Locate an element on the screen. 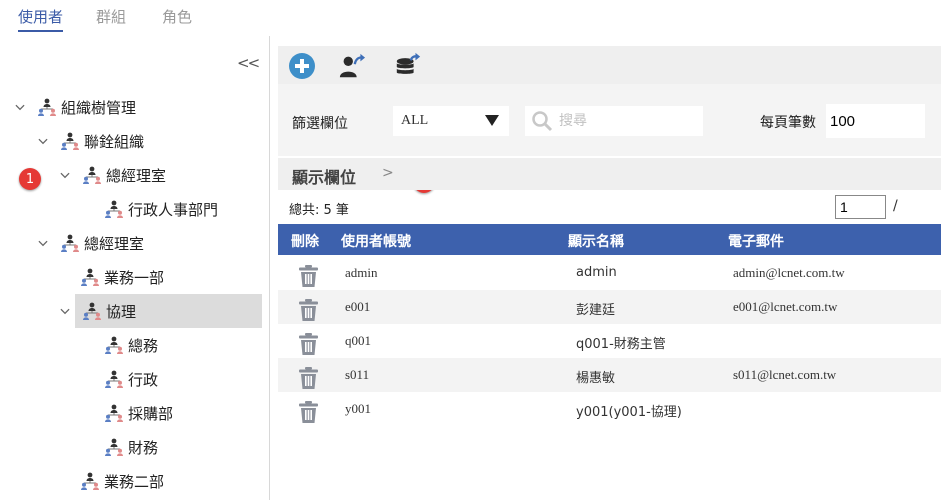 The height and width of the screenshot is (500, 941). tree-node-label: 行政 is located at coordinates (143, 379).